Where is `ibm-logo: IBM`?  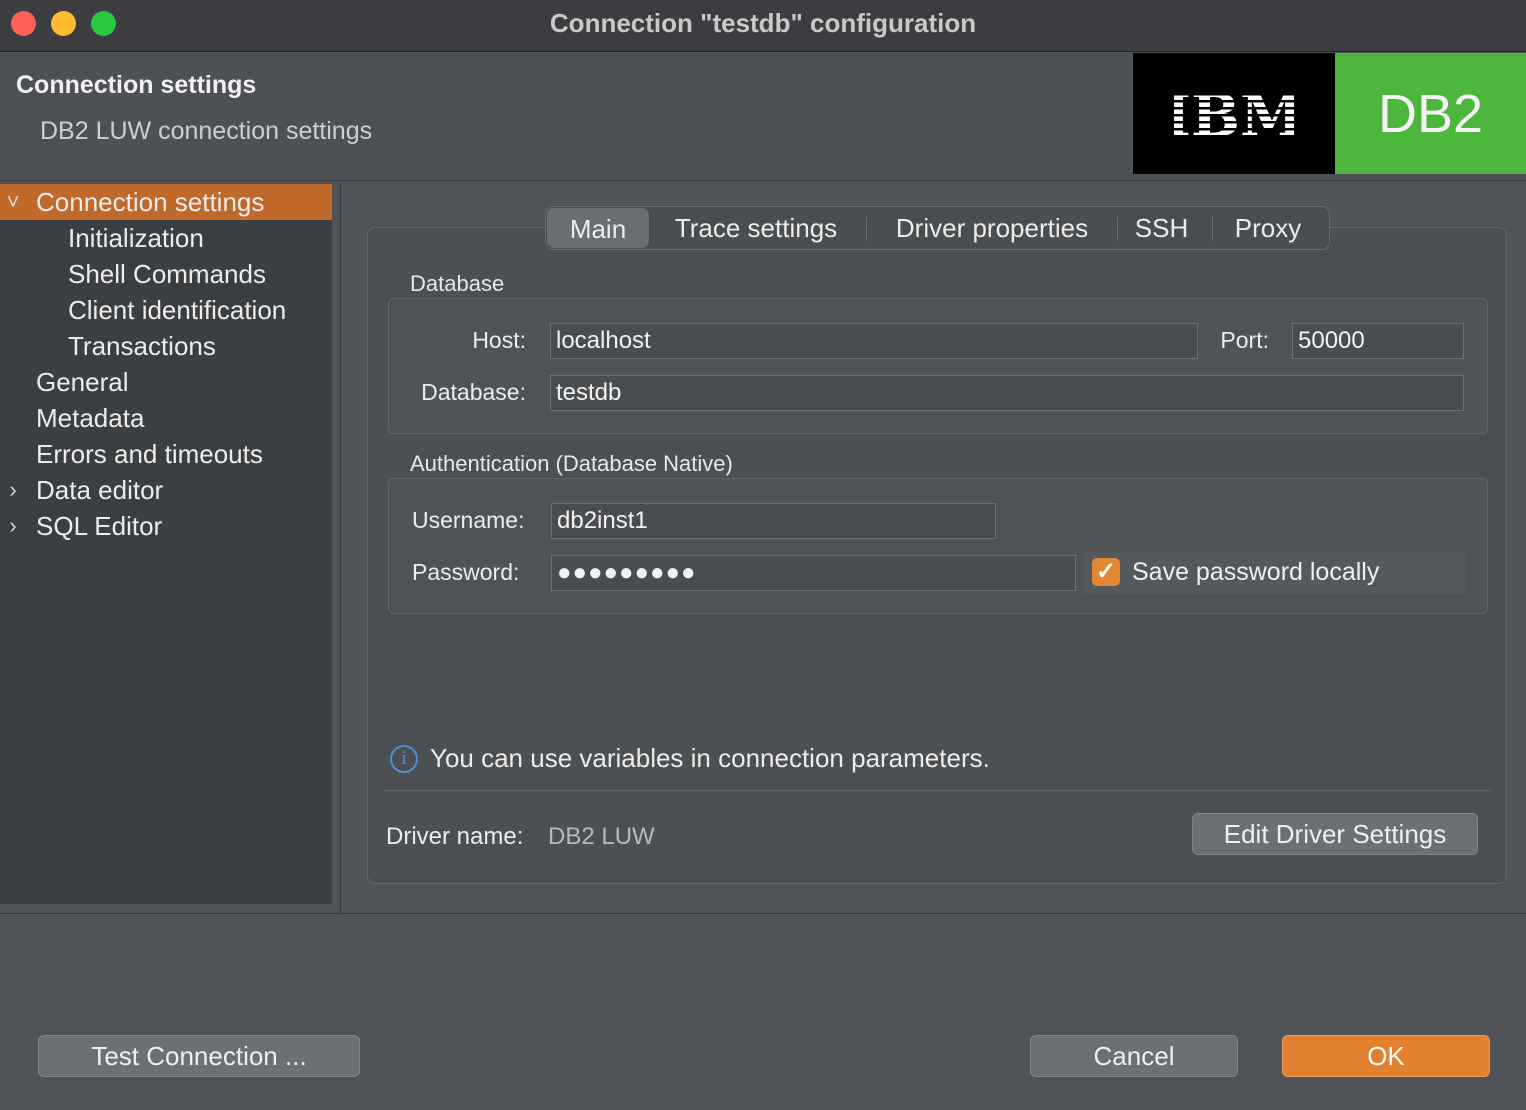 ibm-logo: IBM is located at coordinates (1234, 113).